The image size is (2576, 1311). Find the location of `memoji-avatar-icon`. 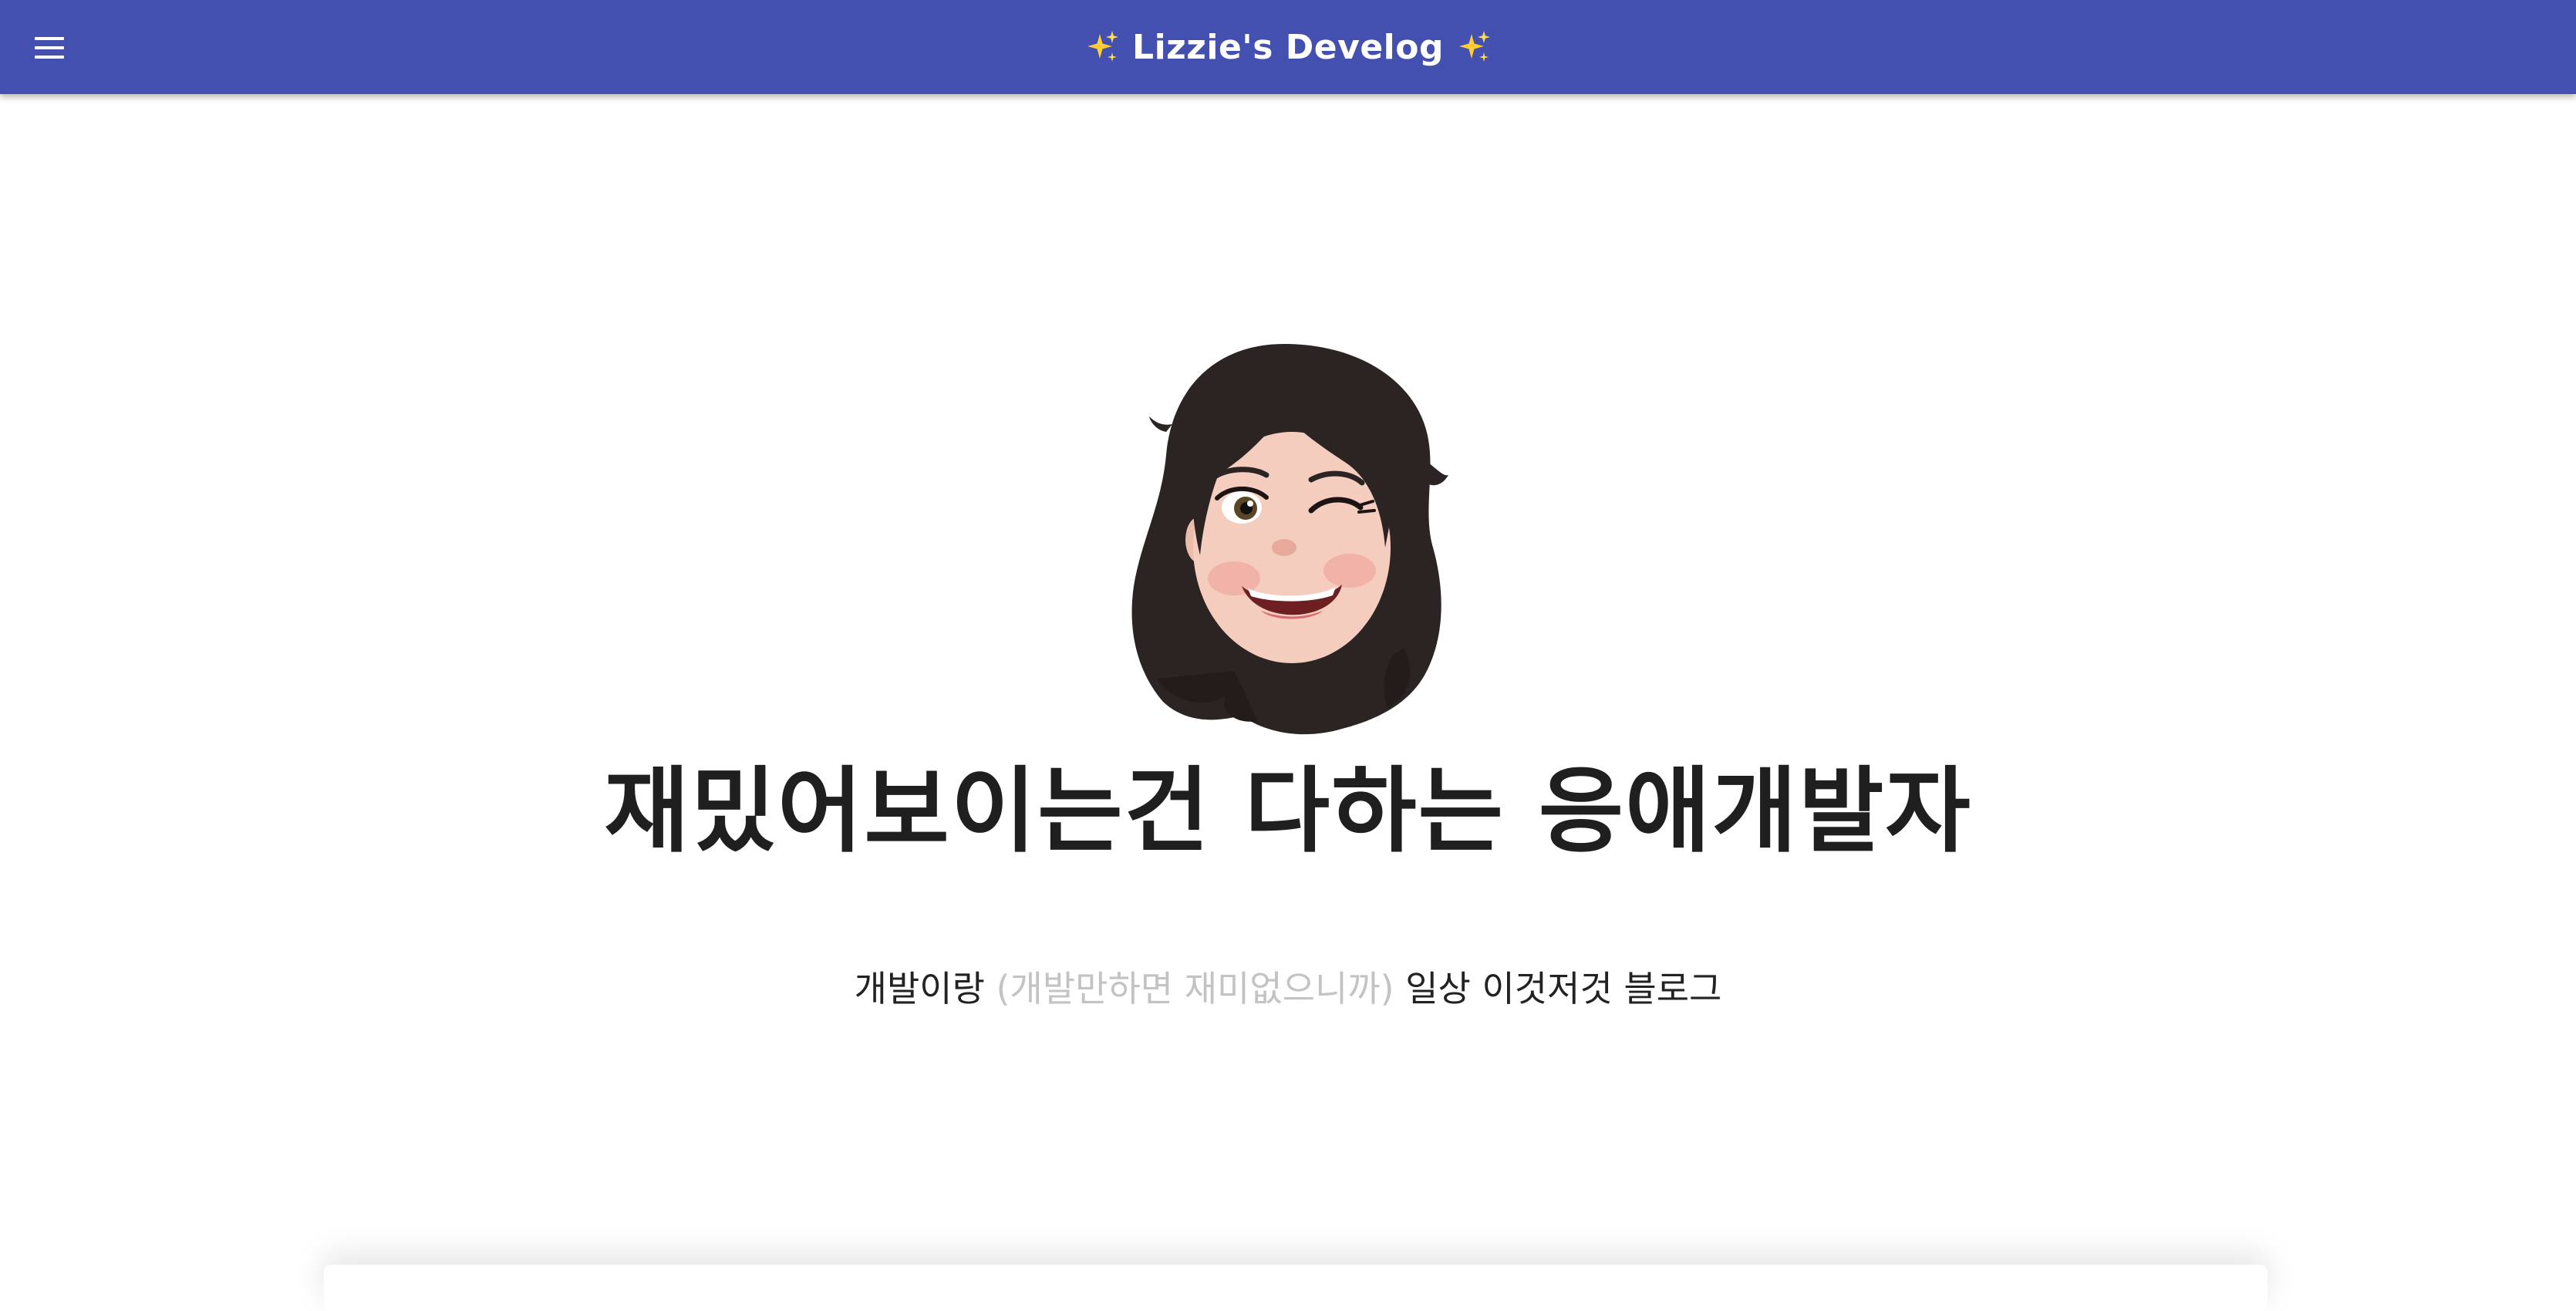

memoji-avatar-icon is located at coordinates (1289, 539).